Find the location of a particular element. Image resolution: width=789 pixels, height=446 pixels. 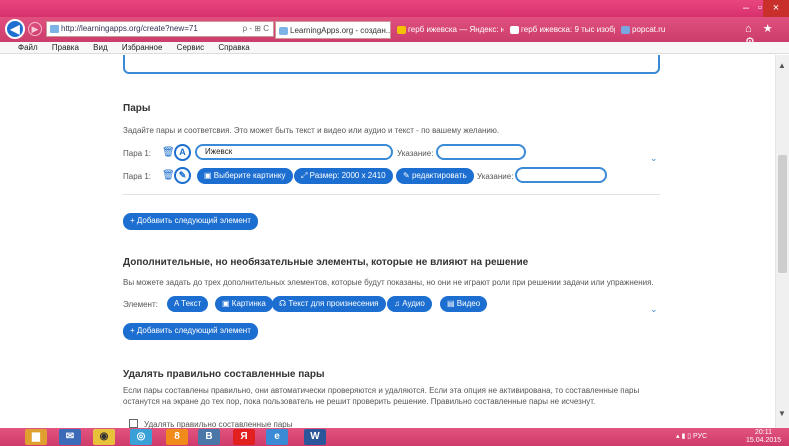

menu-help: Справка is located at coordinates (233, 47).